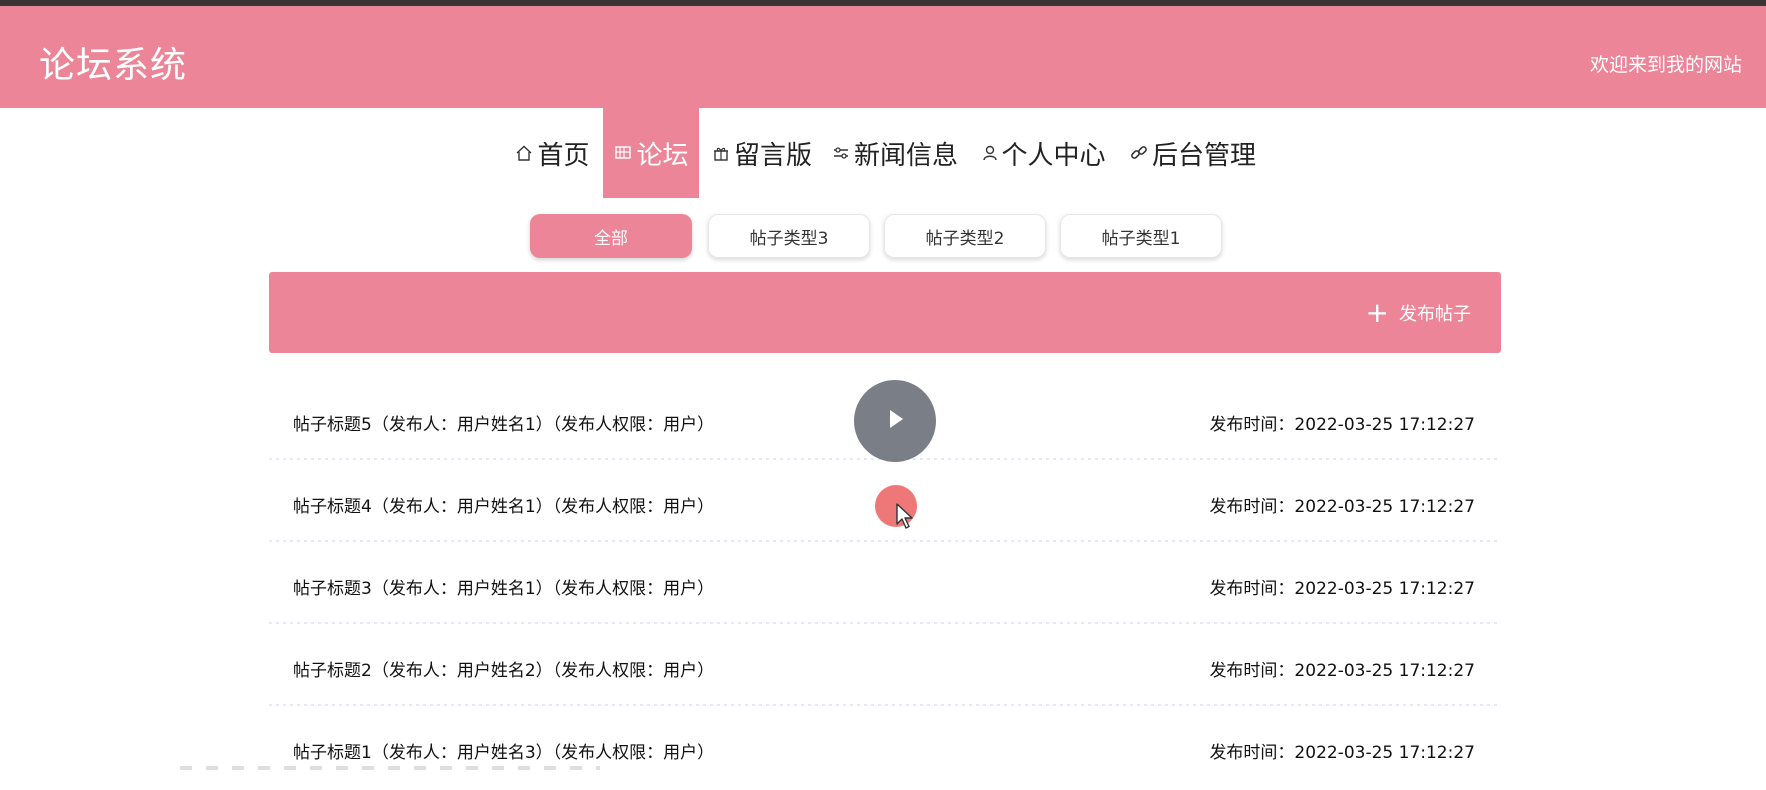 The image size is (1766, 790). What do you see at coordinates (563, 155) in the screenshot?
I see `nav-item-label: 首页` at bounding box center [563, 155].